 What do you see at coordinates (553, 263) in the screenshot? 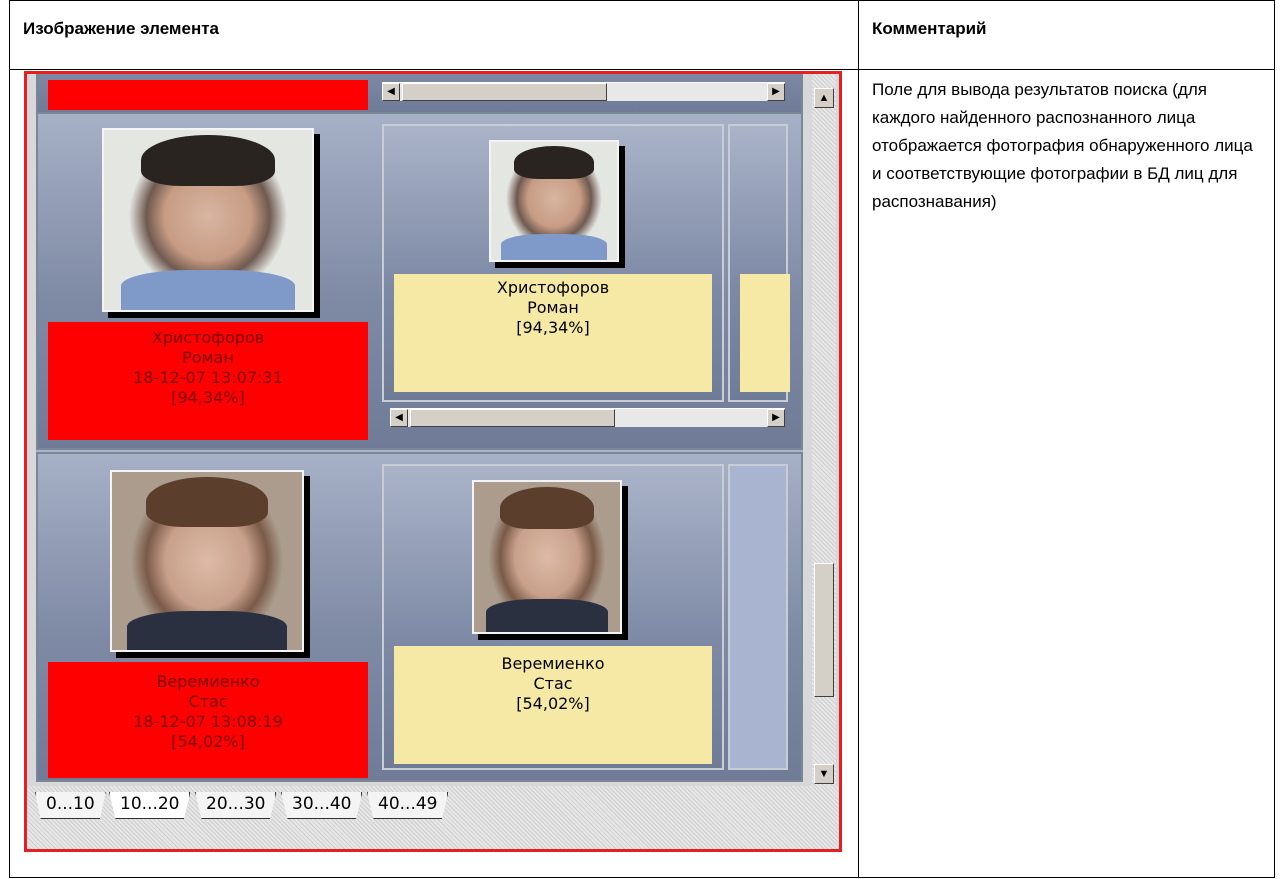
I see `match-card: Христофоров Роман [94,34%]` at bounding box center [553, 263].